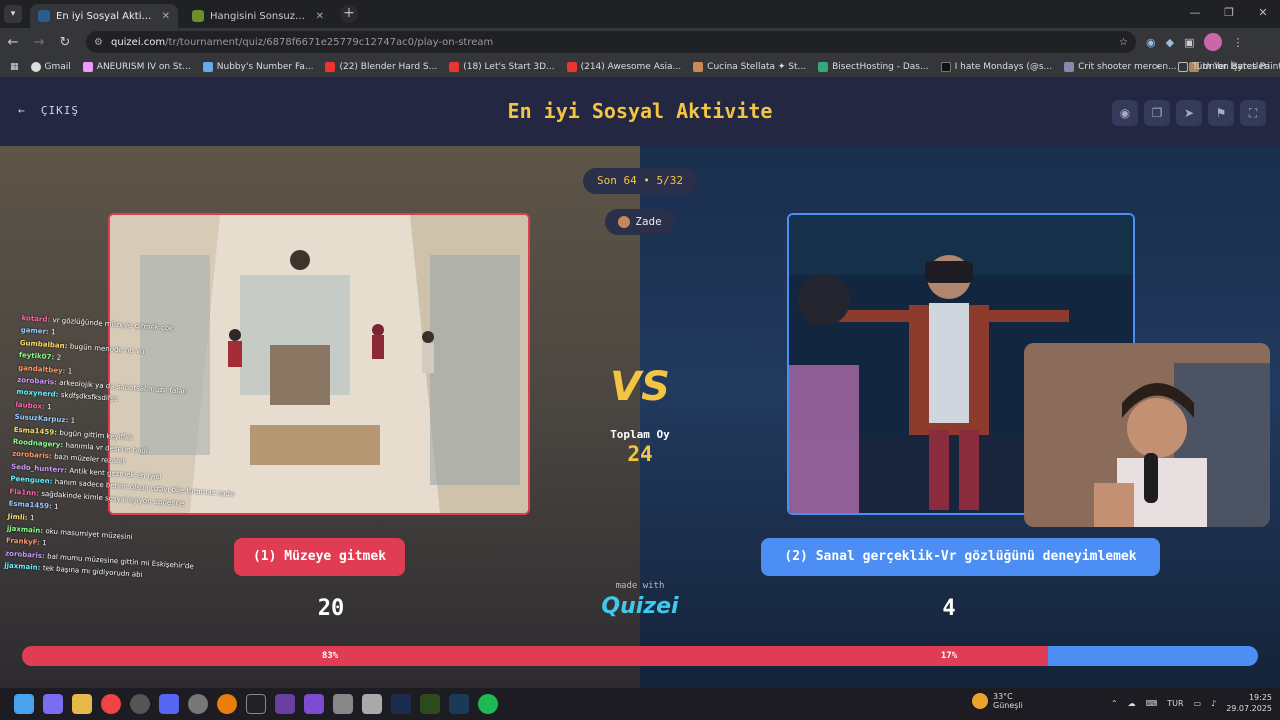 The image size is (1280, 720). What do you see at coordinates (285, 704) in the screenshot?
I see `github-icon` at bounding box center [285, 704].